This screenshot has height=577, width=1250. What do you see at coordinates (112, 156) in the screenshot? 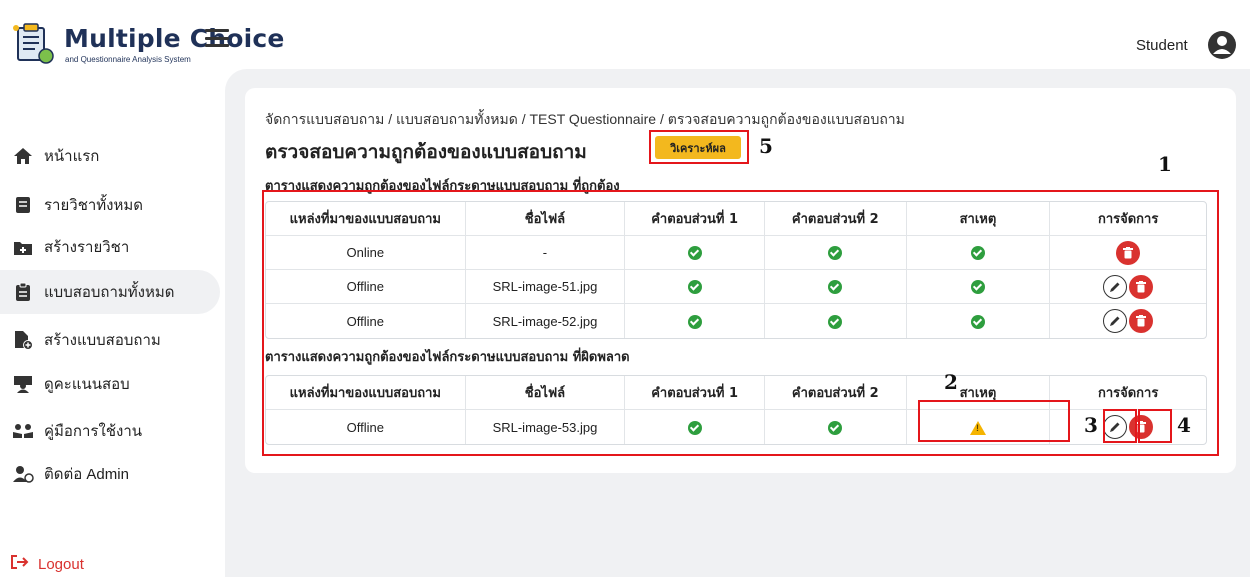
I see `sidebar-item-home: หน้าแรก` at bounding box center [112, 156].